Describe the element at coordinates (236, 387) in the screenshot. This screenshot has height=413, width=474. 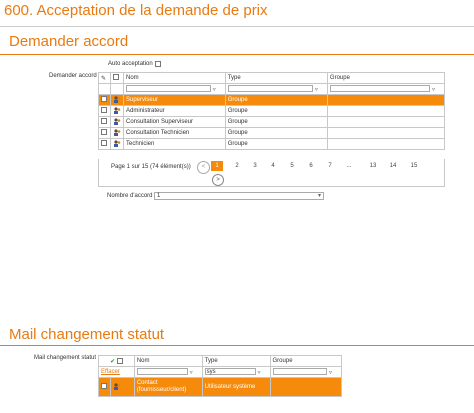
I see `row-type: Utilisateur système` at that location.